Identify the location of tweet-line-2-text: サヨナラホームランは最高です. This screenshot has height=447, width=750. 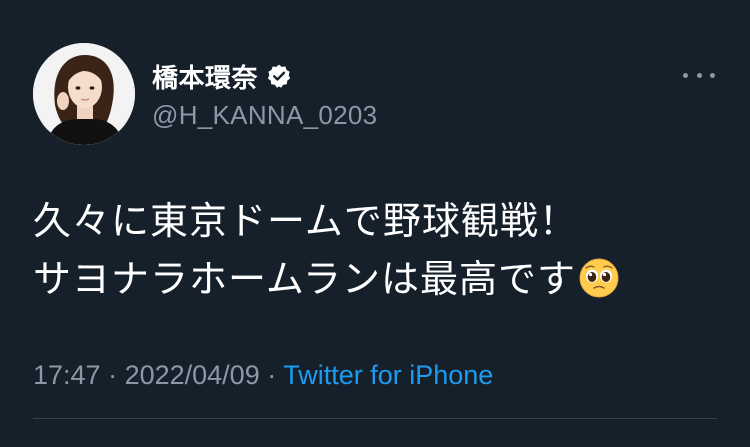
(304, 279).